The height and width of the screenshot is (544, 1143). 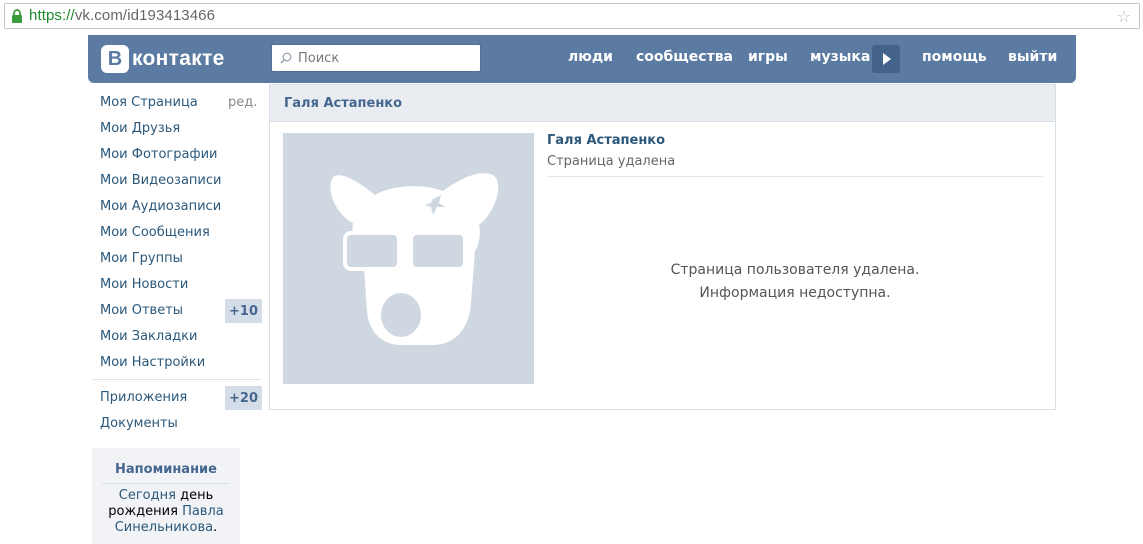 I want to click on profile-status: Страница удалена, so click(x=611, y=161).